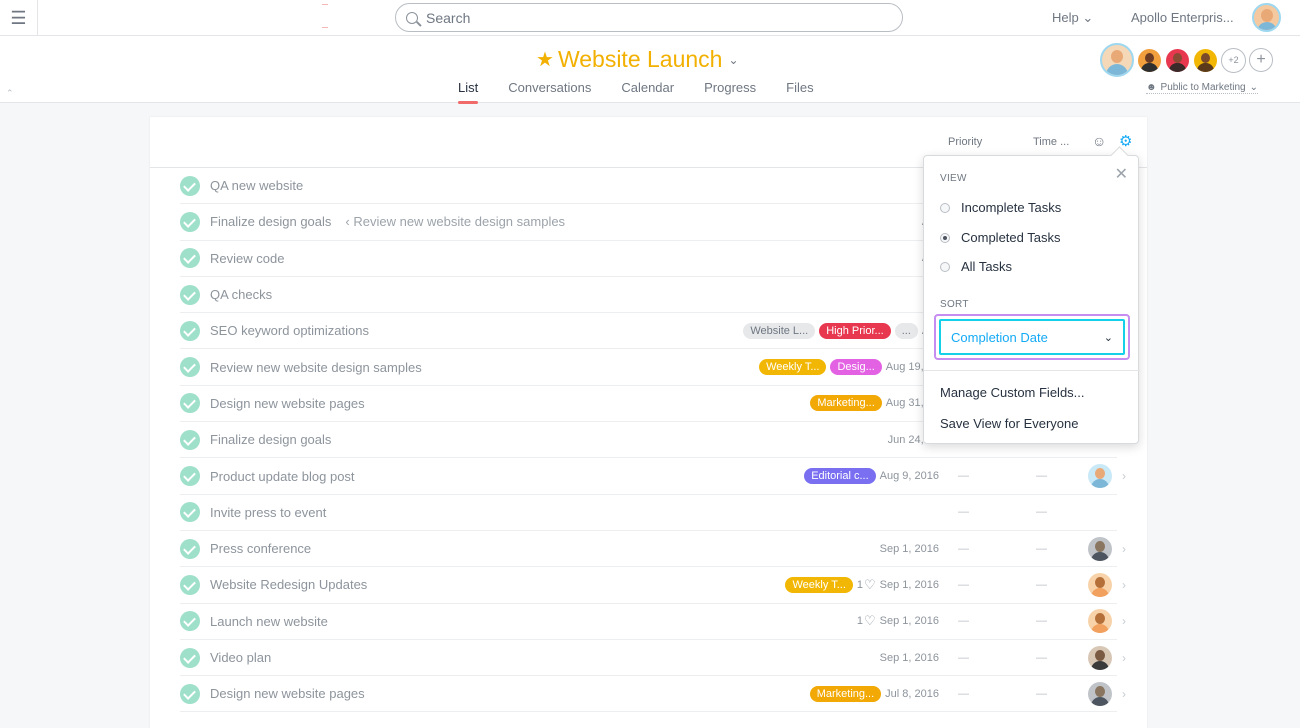  What do you see at coordinates (240, 657) in the screenshot?
I see `task-name: Video plan` at bounding box center [240, 657].